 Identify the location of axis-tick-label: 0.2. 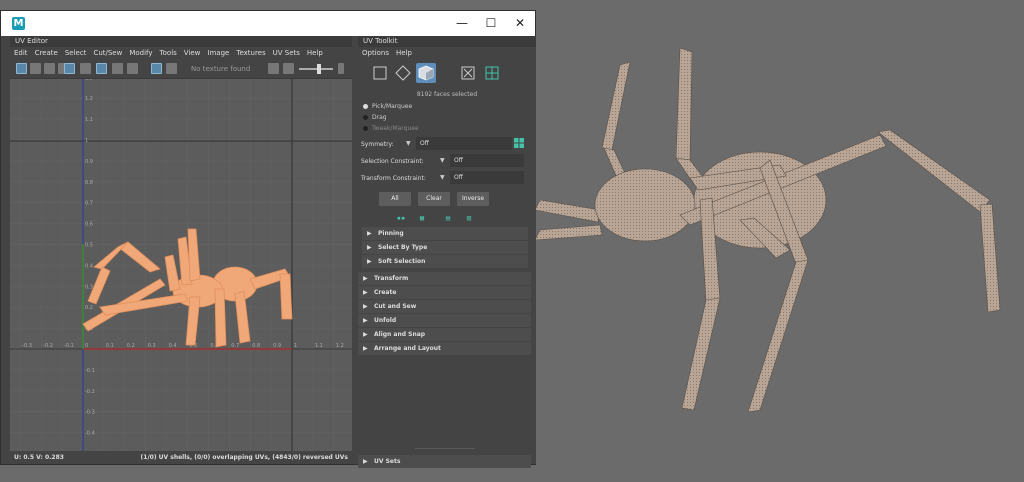
(89, 308).